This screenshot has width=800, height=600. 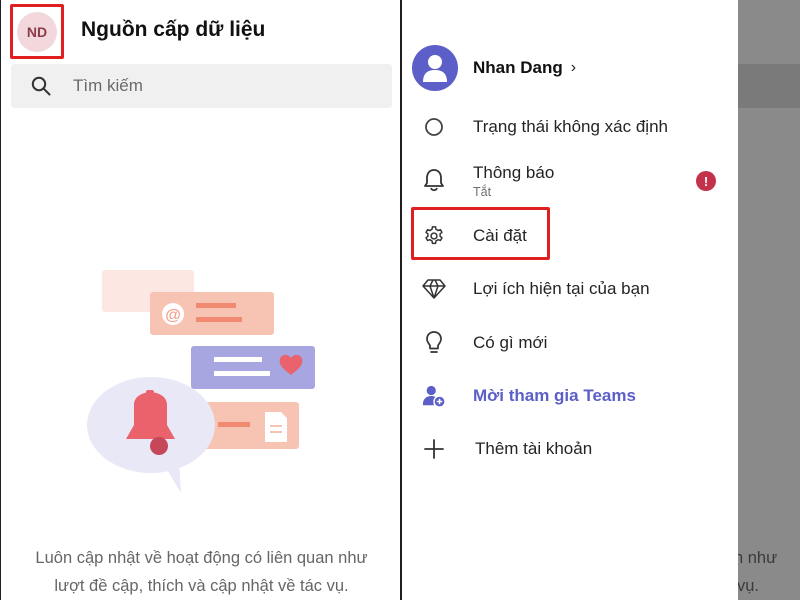 What do you see at coordinates (573, 67) in the screenshot?
I see `chevron-right-icon: ›` at bounding box center [573, 67].